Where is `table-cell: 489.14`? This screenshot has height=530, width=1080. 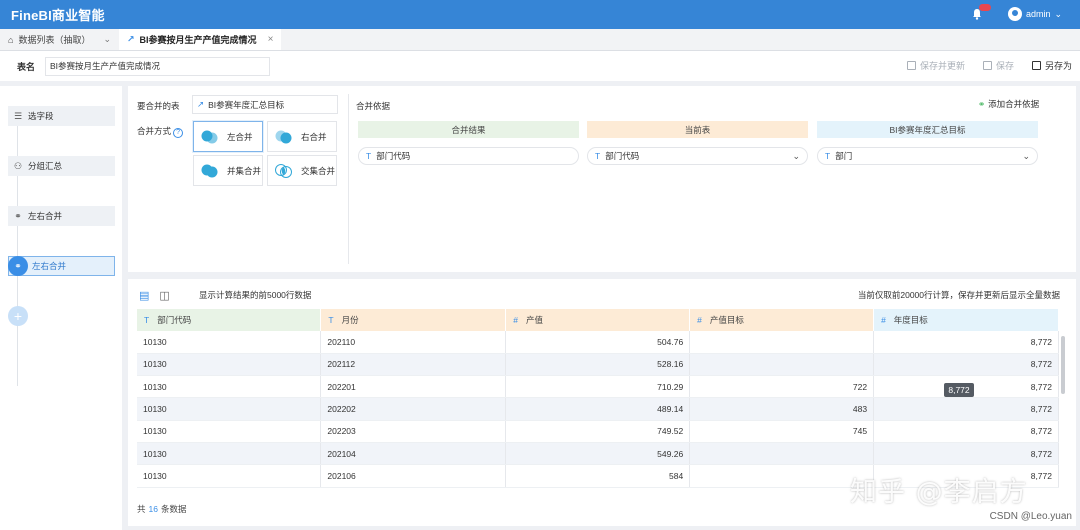 table-cell: 489.14 is located at coordinates (598, 409).